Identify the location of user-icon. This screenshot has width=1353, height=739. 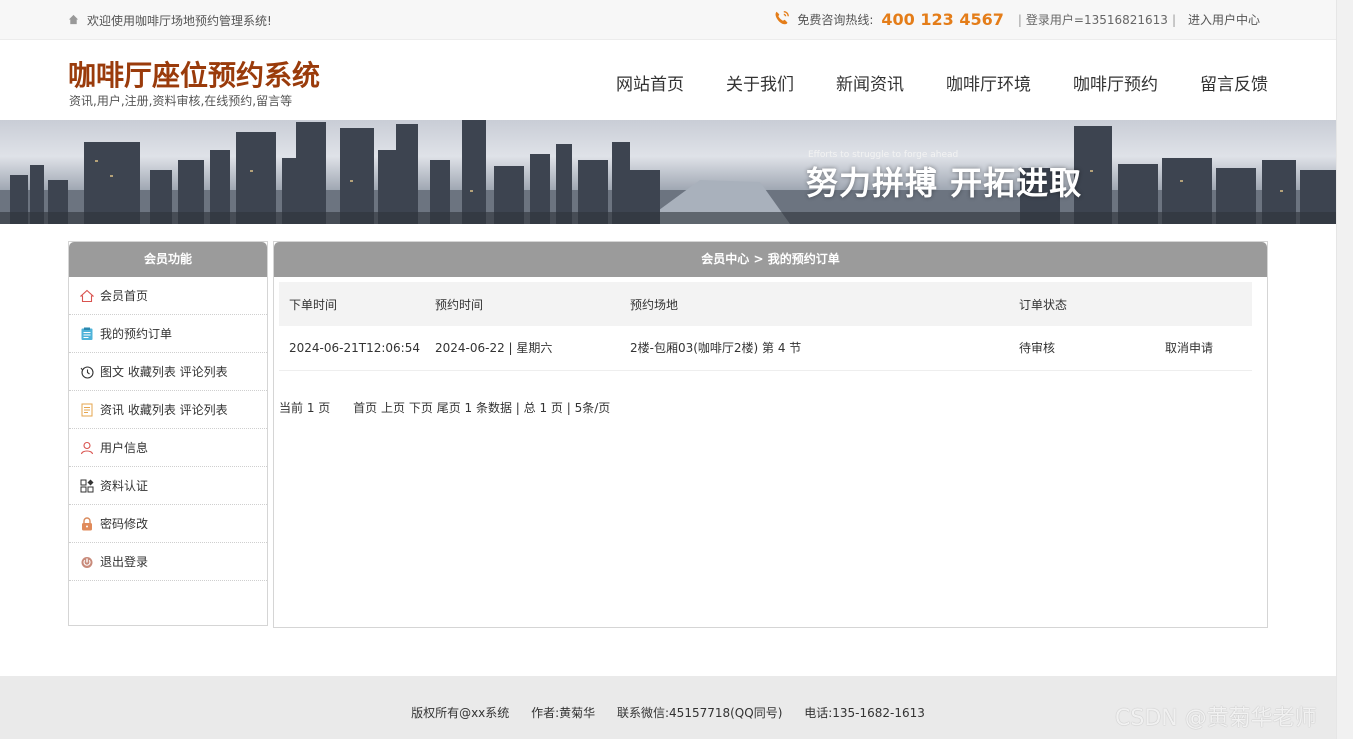
(87, 448).